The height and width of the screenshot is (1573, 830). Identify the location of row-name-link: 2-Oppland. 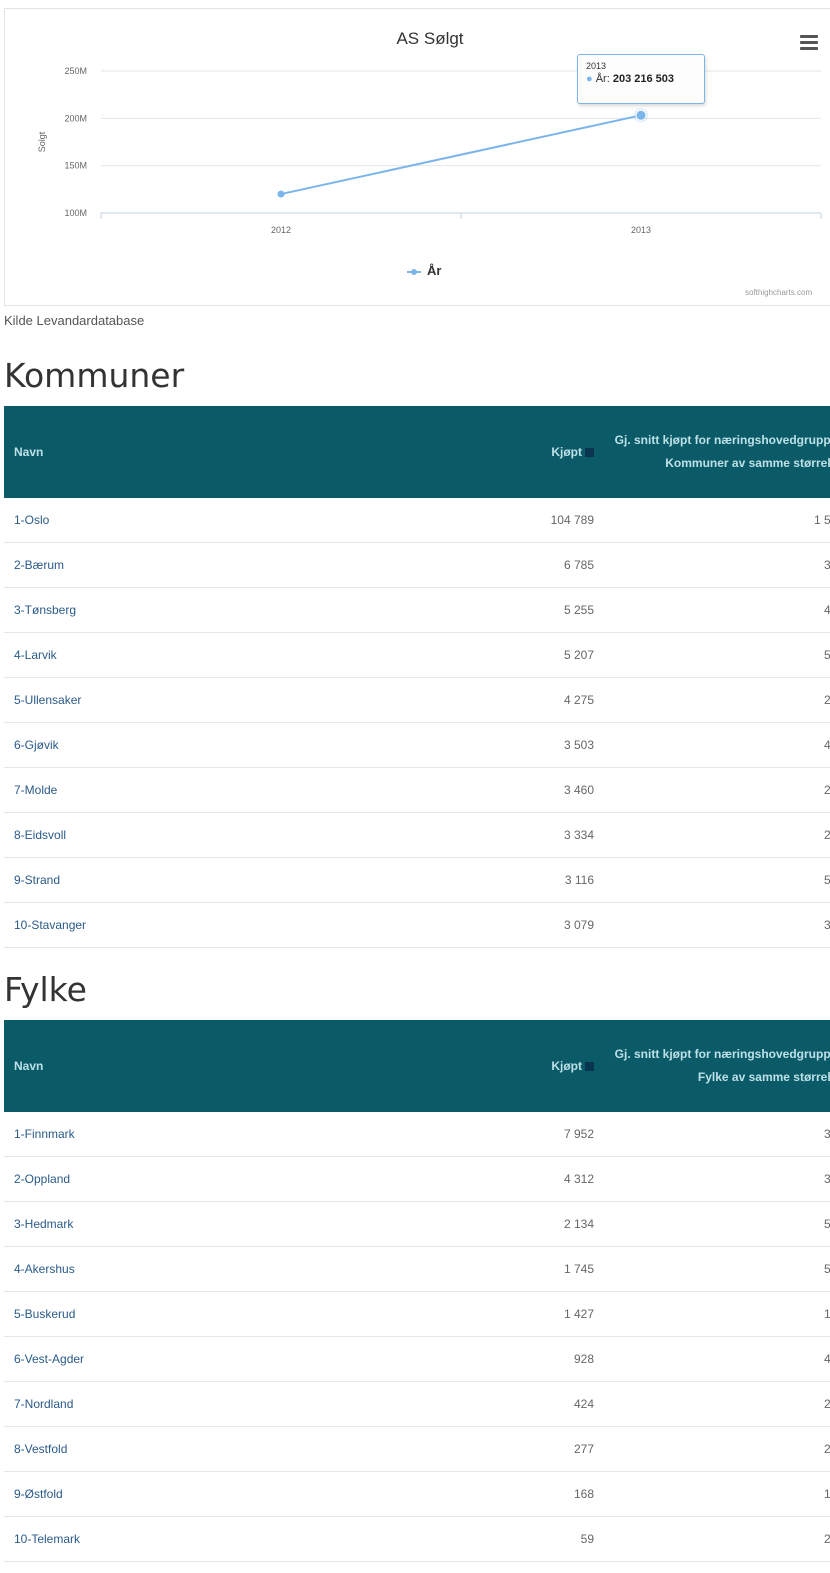
(42, 1179).